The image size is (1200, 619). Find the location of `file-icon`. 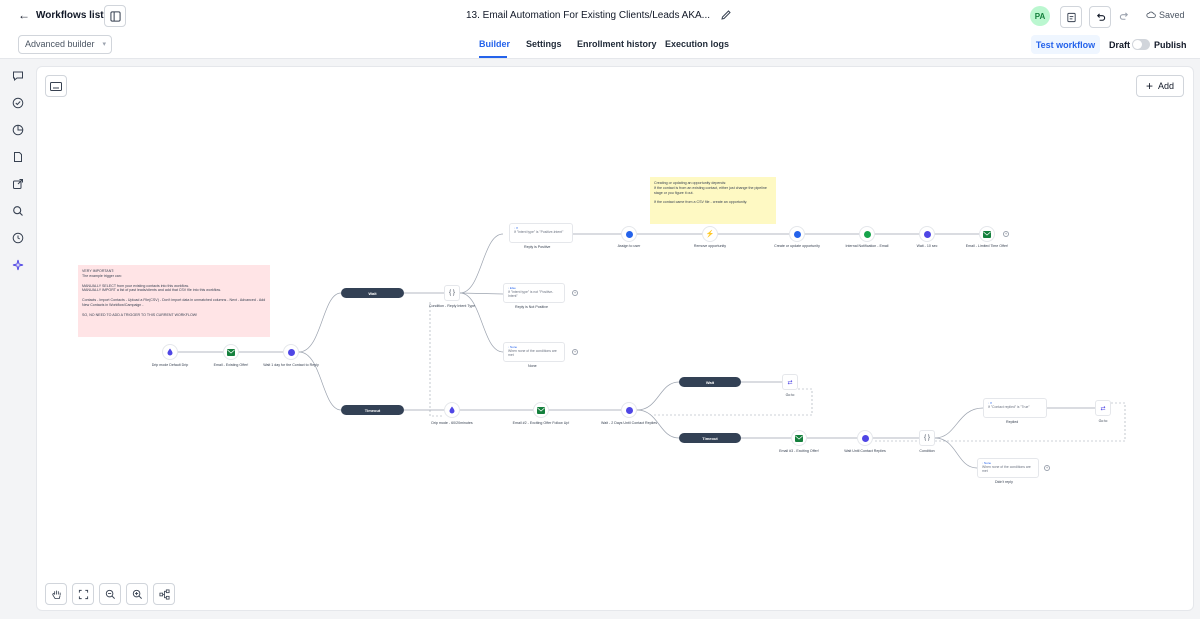

file-icon is located at coordinates (18, 157).